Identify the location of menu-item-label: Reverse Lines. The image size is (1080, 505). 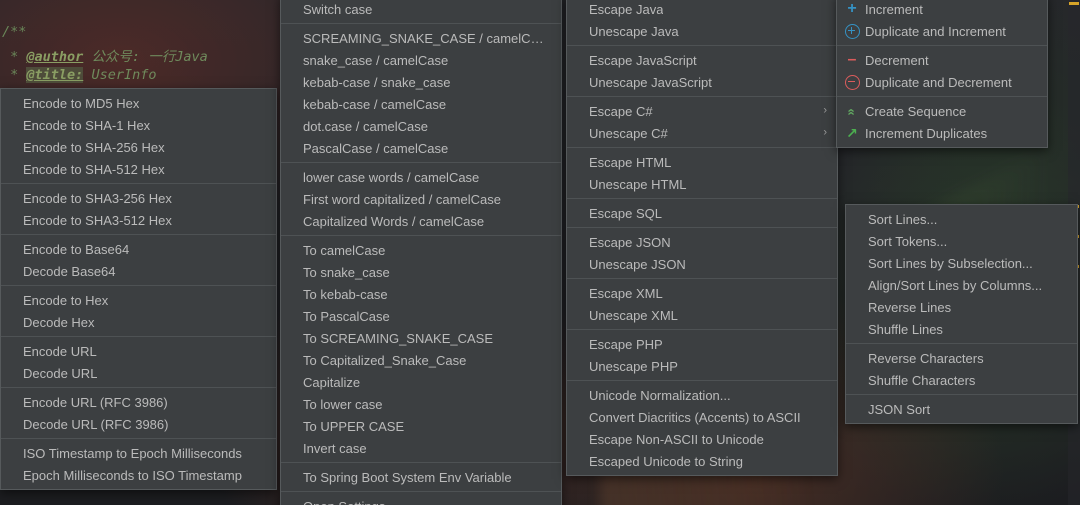
(910, 307).